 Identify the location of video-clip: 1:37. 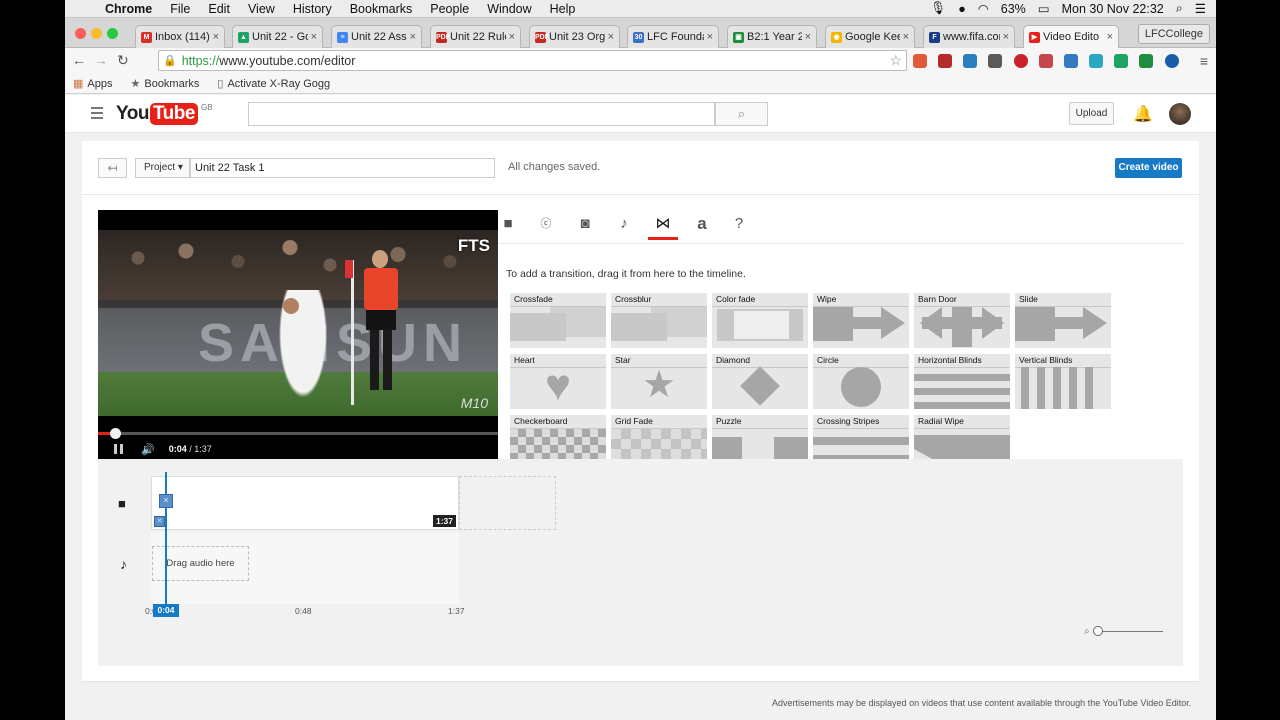
(305, 503).